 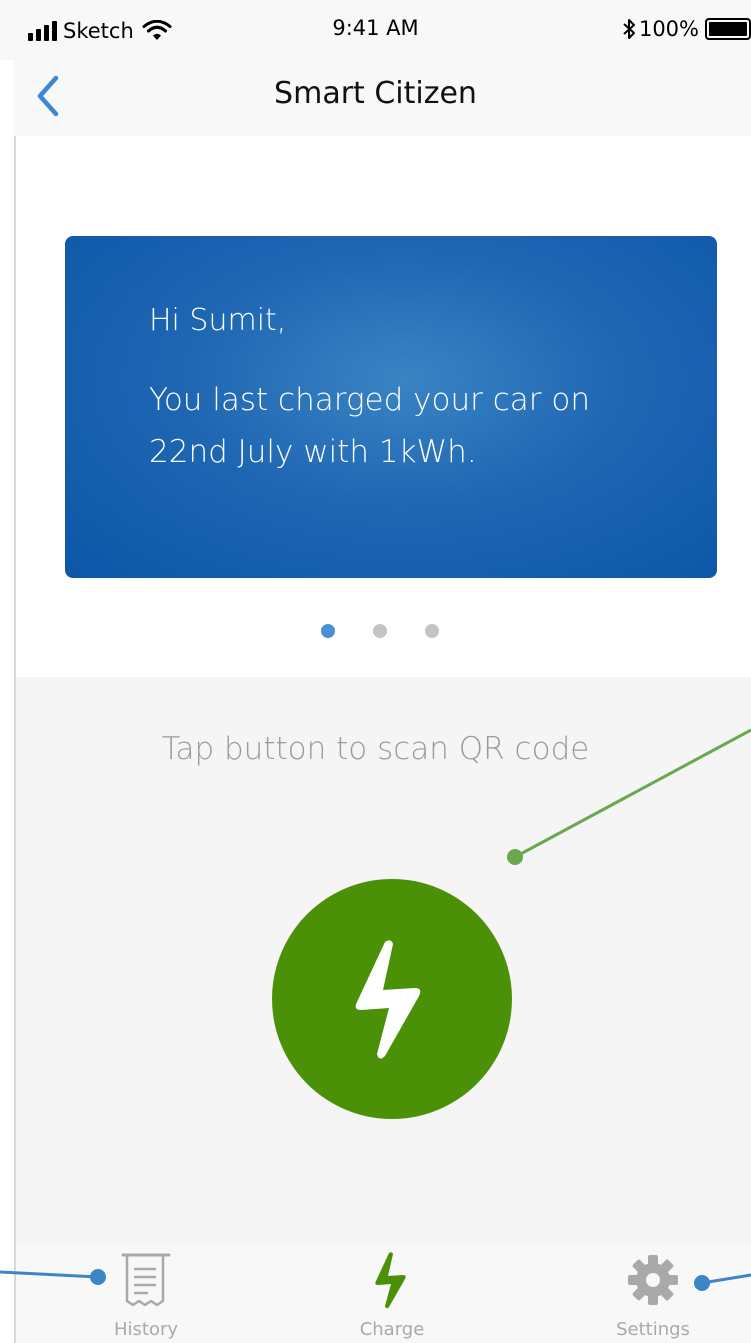 What do you see at coordinates (653, 1329) in the screenshot?
I see `tab-settings-label: Settings` at bounding box center [653, 1329].